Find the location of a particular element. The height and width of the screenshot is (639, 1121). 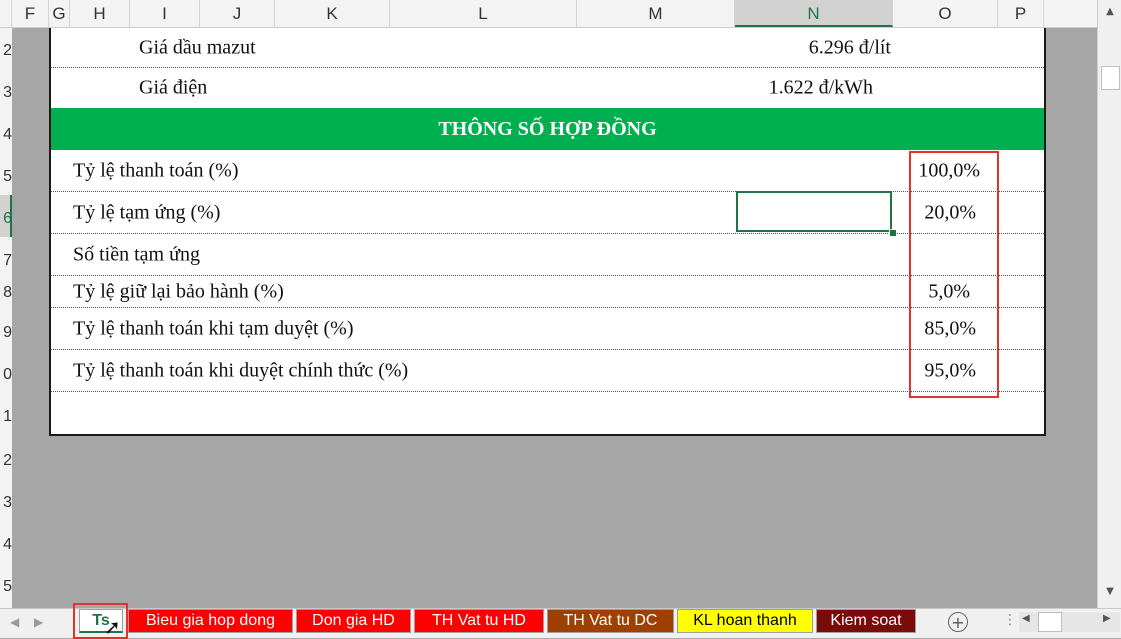

horizontal-scroll-thumb is located at coordinates (1050, 622).